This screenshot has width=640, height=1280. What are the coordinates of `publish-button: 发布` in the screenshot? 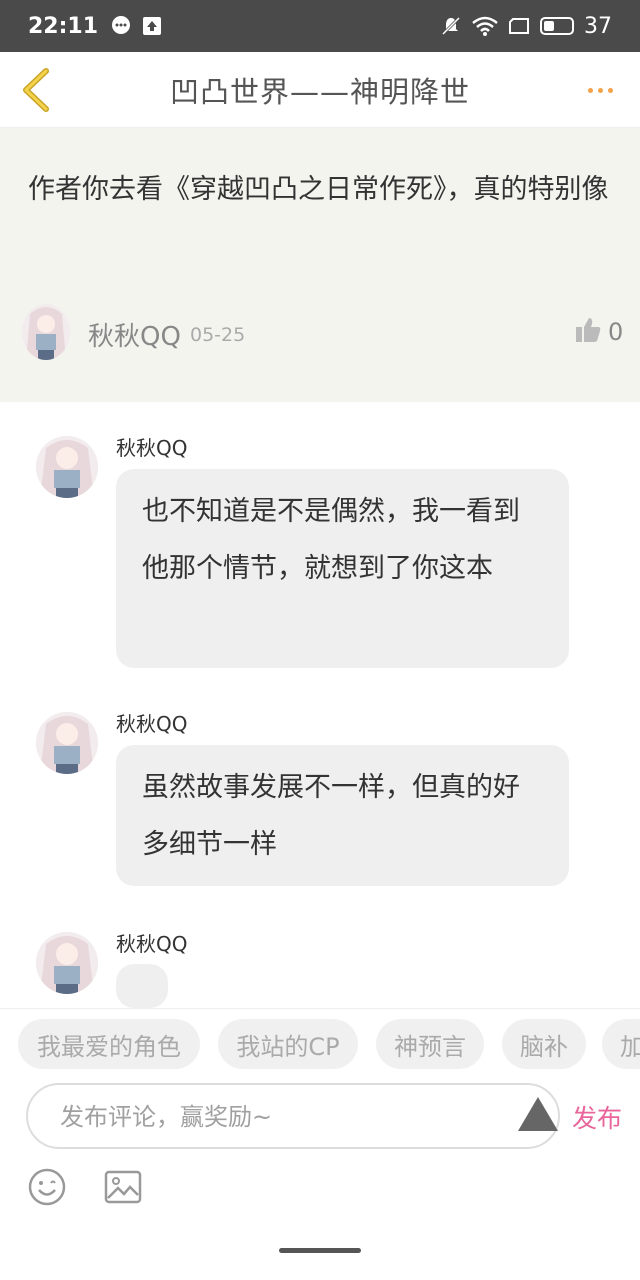 It's located at (597, 1117).